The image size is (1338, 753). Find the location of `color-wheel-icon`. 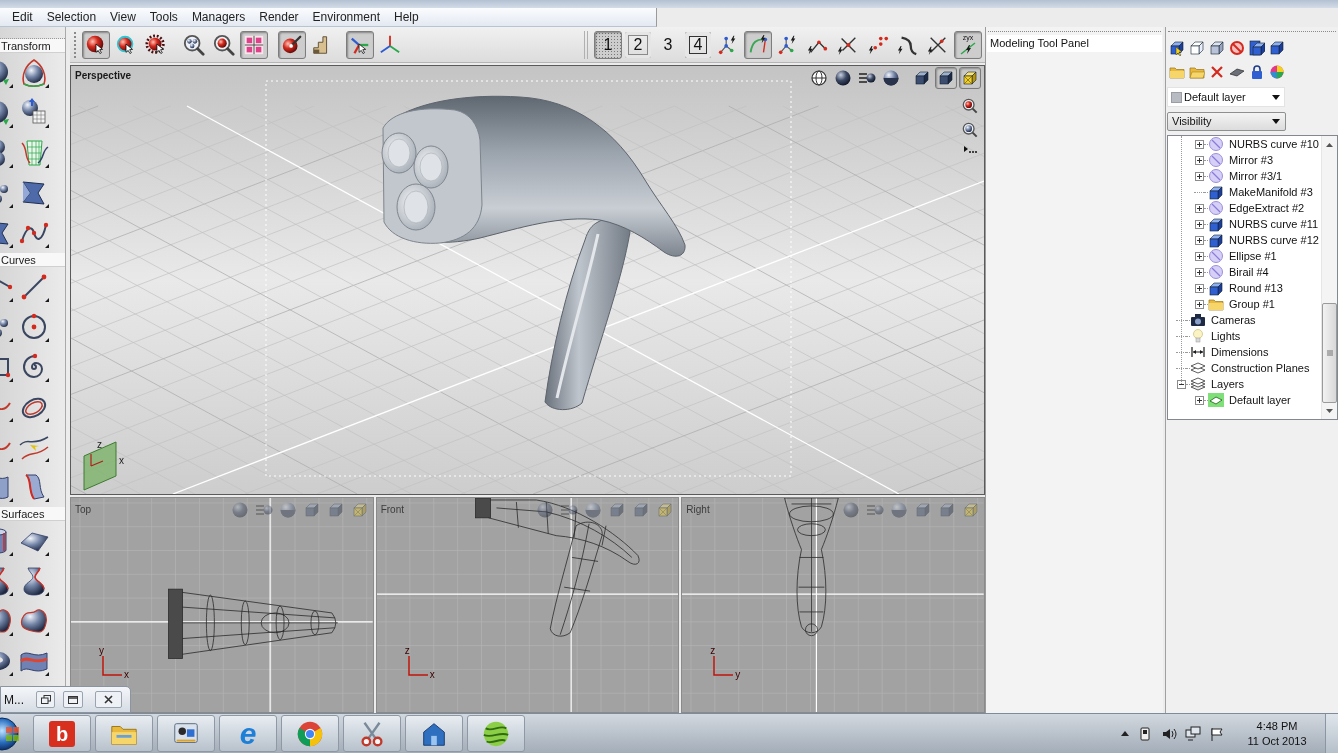

color-wheel-icon is located at coordinates (1277, 72).